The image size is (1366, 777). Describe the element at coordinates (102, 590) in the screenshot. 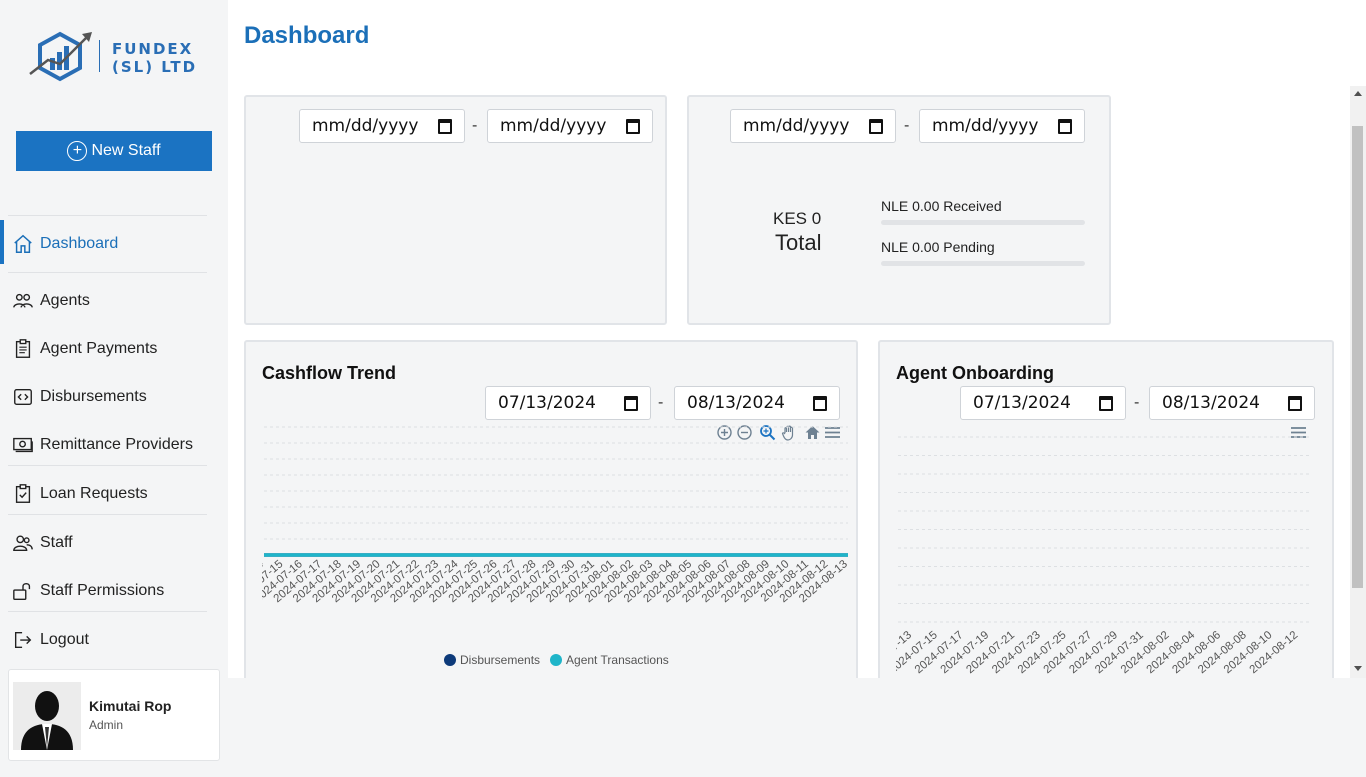

I see `sidebar-item-label: Staff Permissions` at that location.